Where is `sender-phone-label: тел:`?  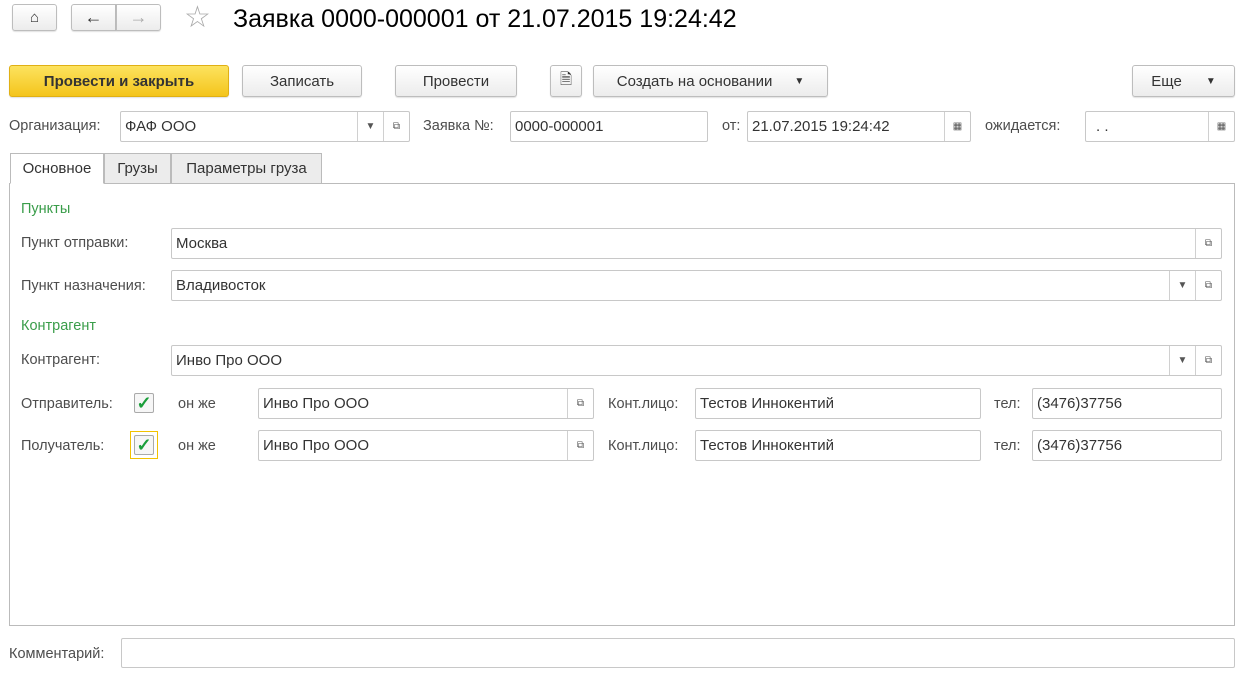 sender-phone-label: тел: is located at coordinates (1007, 404).